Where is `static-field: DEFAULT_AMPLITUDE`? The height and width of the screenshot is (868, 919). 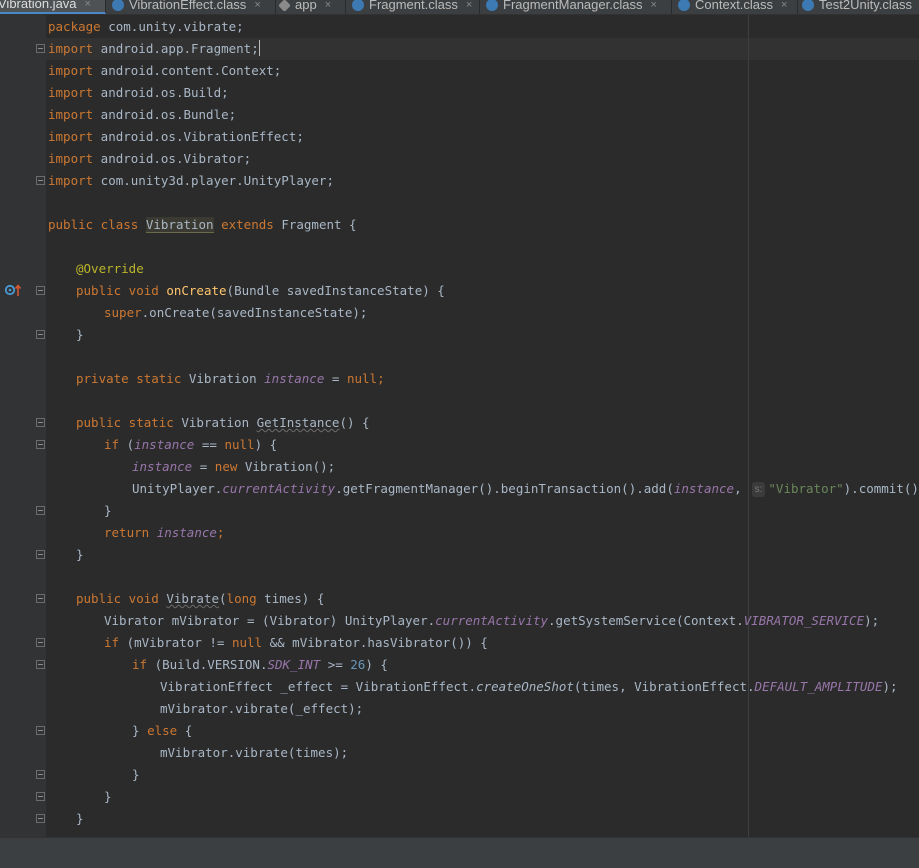
static-field: DEFAULT_AMPLITUDE is located at coordinates (818, 686).